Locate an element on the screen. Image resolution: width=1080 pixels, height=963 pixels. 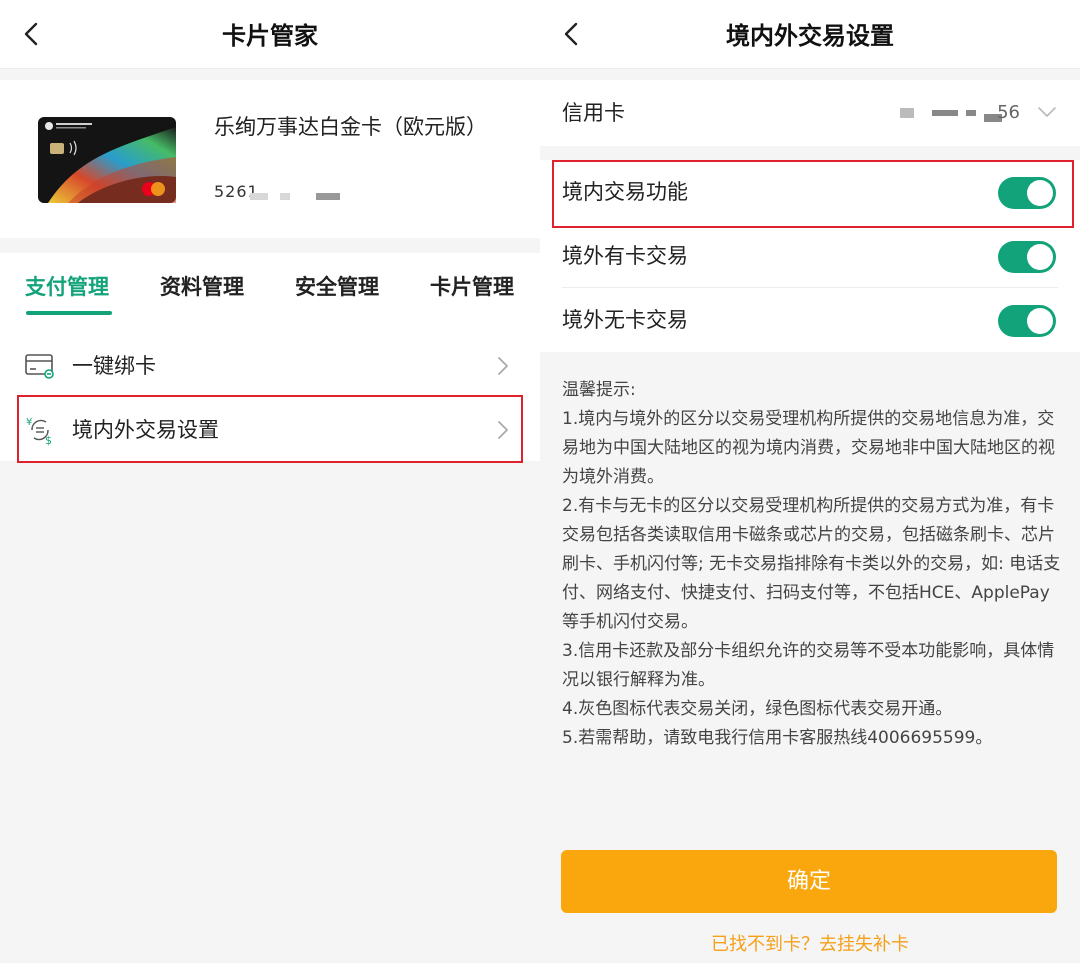
tab-payment: 支付管理 is located at coordinates (67, 286).